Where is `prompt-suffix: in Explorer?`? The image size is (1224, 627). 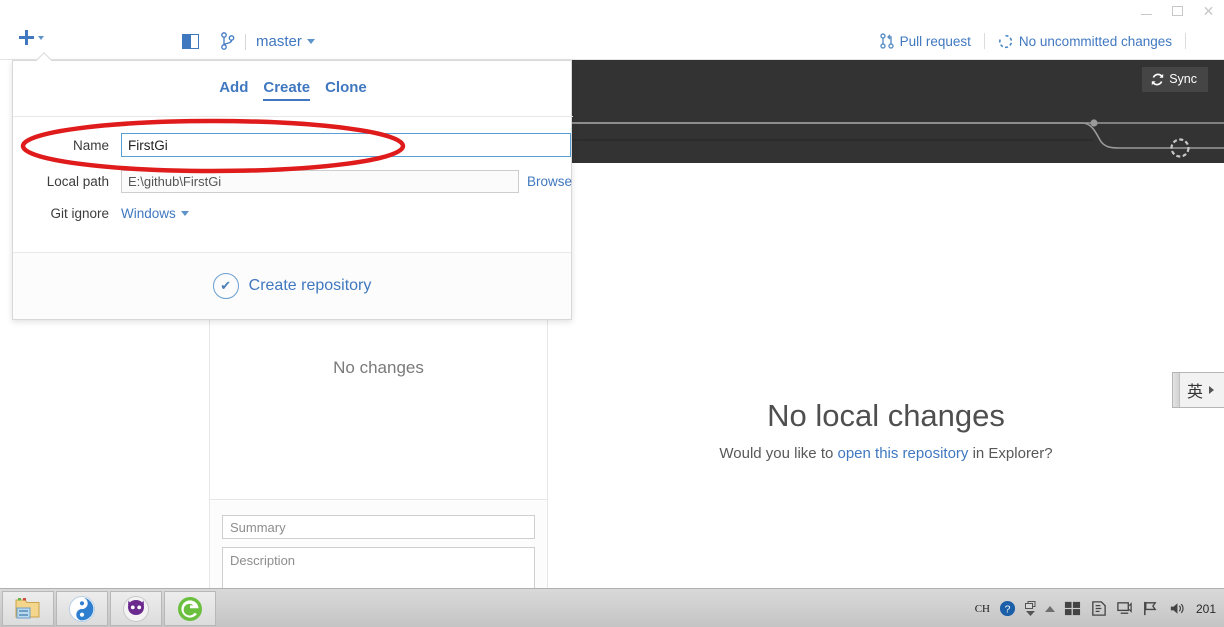 prompt-suffix: in Explorer? is located at coordinates (1010, 453).